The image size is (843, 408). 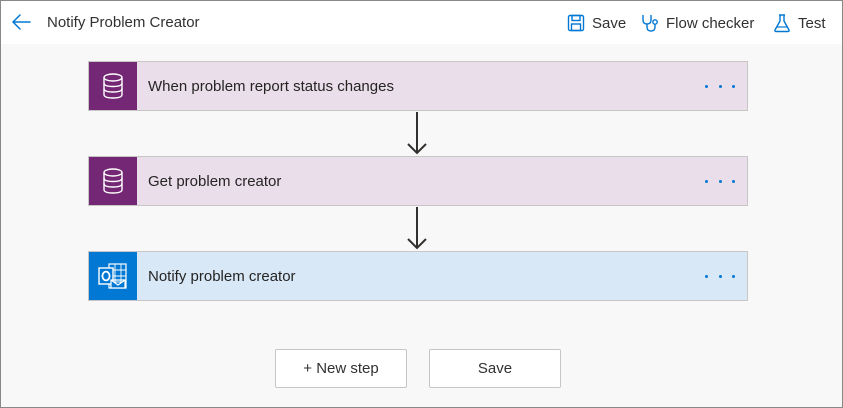 What do you see at coordinates (123, 22) in the screenshot?
I see `flow-title: Notify Problem Creator` at bounding box center [123, 22].